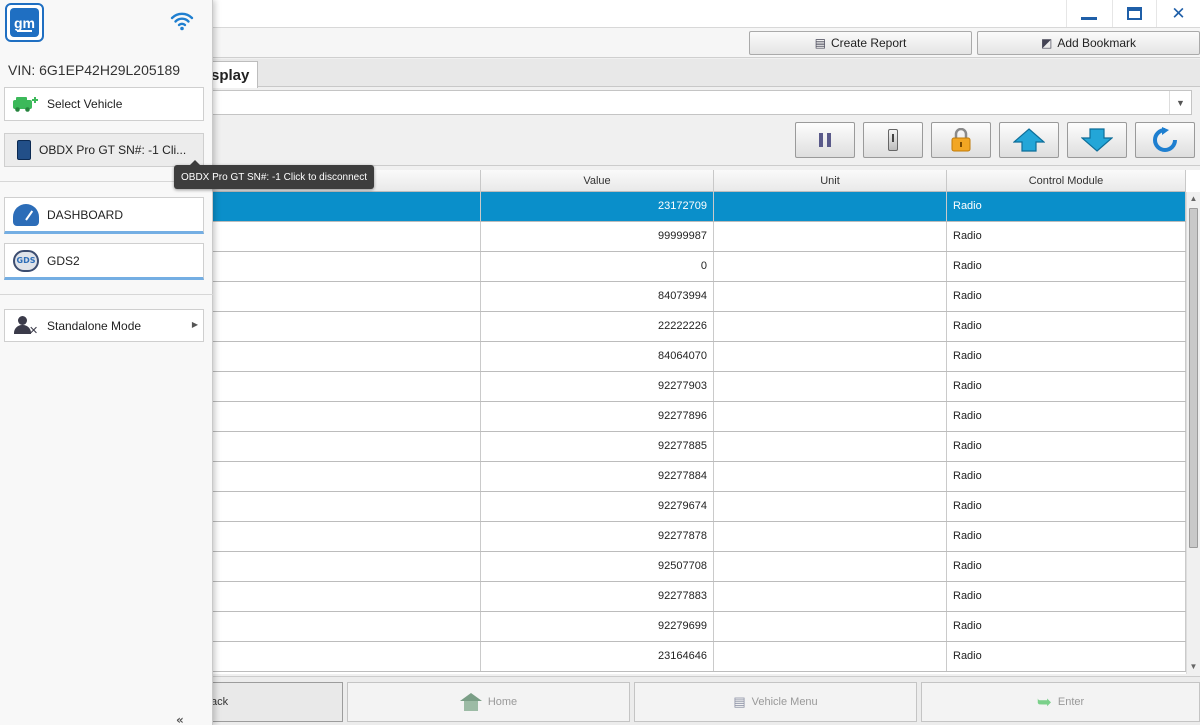  What do you see at coordinates (470, 702) in the screenshot?
I see `home-icon` at bounding box center [470, 702].